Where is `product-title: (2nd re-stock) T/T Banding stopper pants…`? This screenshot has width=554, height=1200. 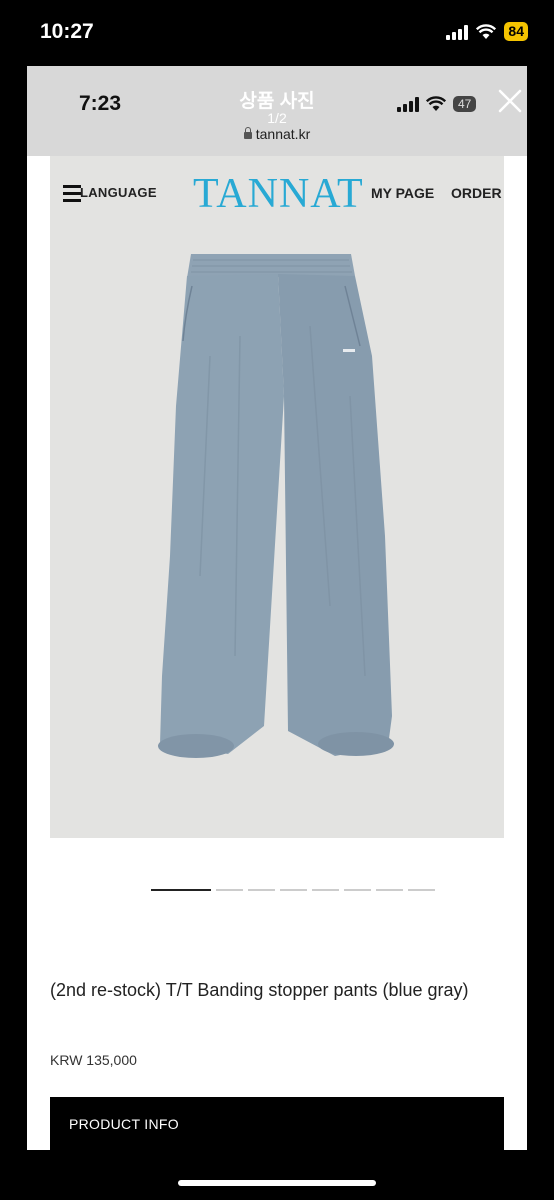
product-title: (2nd re-stock) T/T Banding stopper pants… is located at coordinates (259, 990).